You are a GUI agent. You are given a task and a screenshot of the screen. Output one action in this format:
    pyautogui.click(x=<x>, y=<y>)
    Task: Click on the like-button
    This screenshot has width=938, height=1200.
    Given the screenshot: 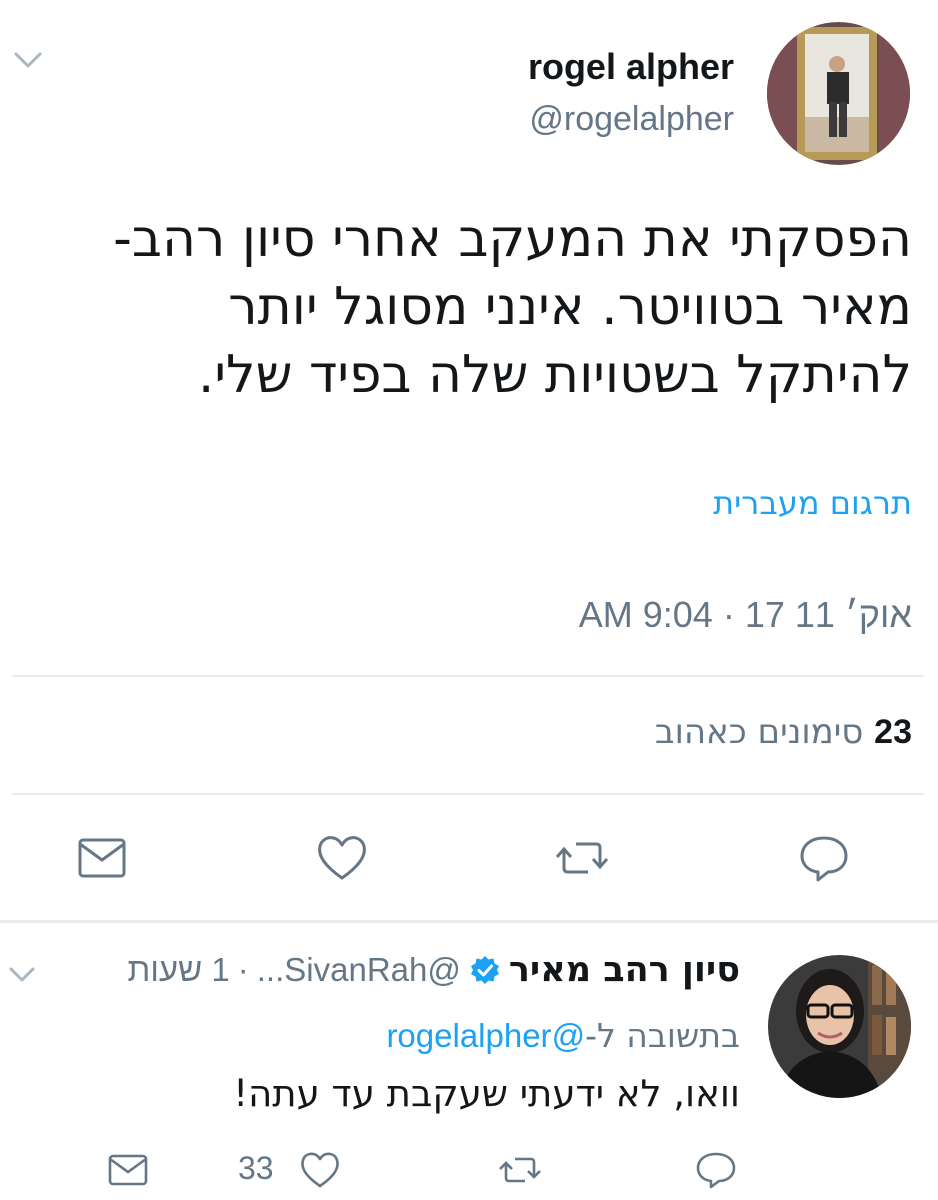 What is the action you would take?
    pyautogui.click(x=342, y=858)
    